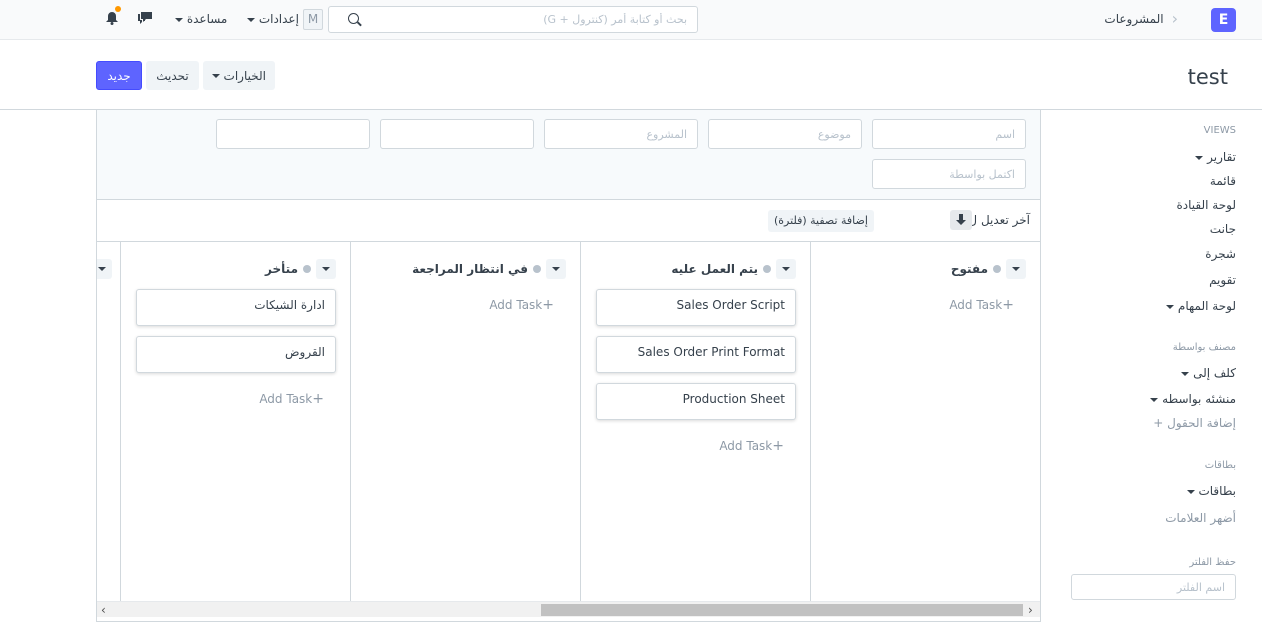 The width and height of the screenshot is (1262, 622). What do you see at coordinates (1174, 18) in the screenshot?
I see `chevron-left-icon: ‹` at bounding box center [1174, 18].